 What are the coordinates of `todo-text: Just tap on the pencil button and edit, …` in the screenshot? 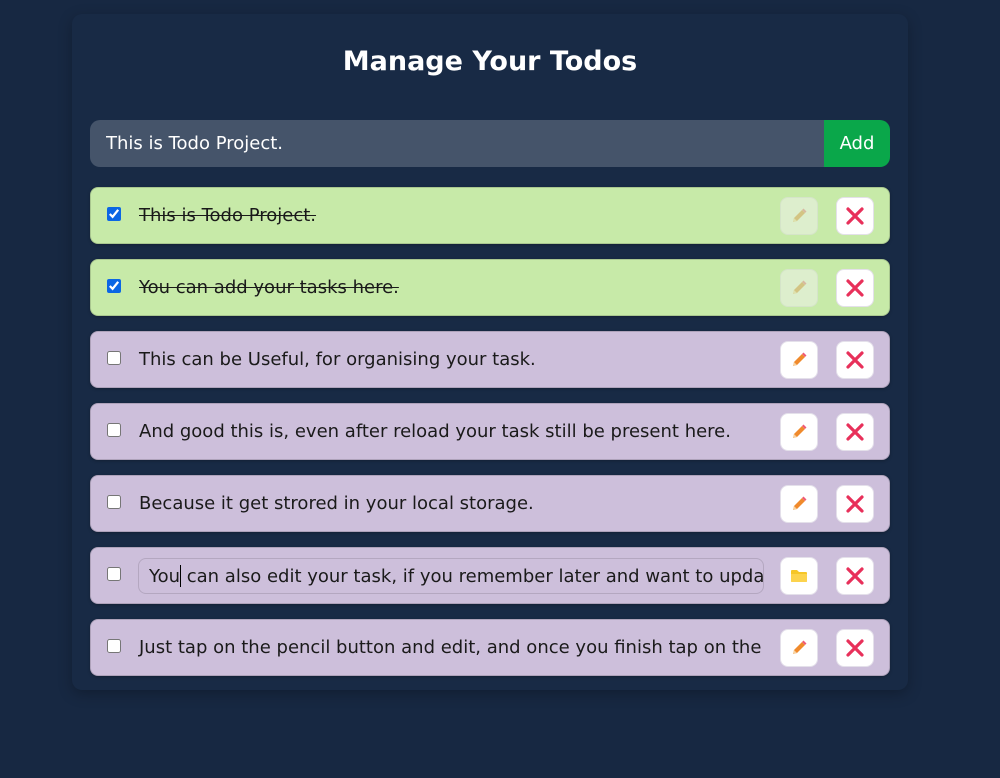 It's located at (451, 647).